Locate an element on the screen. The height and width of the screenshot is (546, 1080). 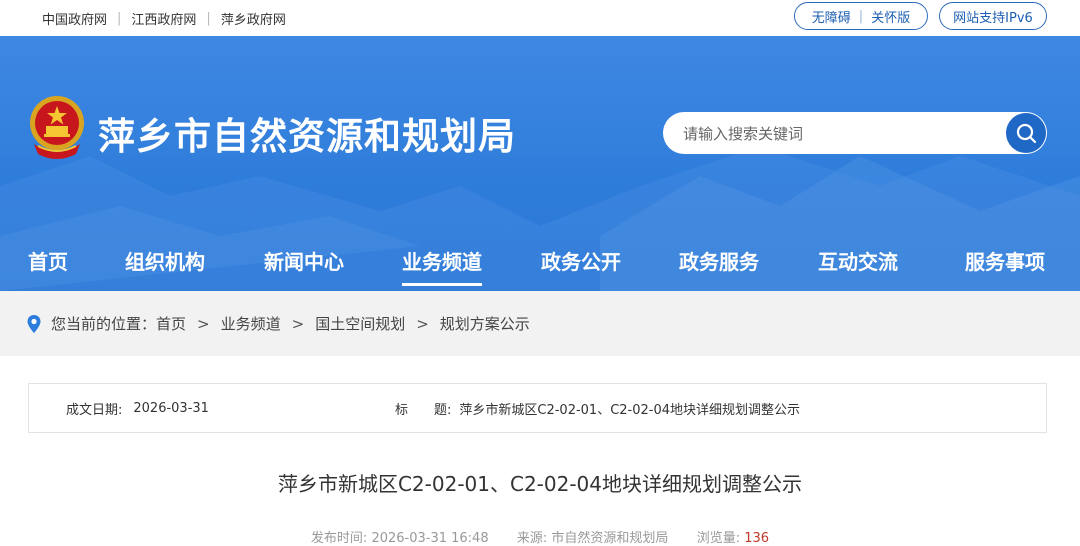
title-label: 标 题: is located at coordinates (423, 410).